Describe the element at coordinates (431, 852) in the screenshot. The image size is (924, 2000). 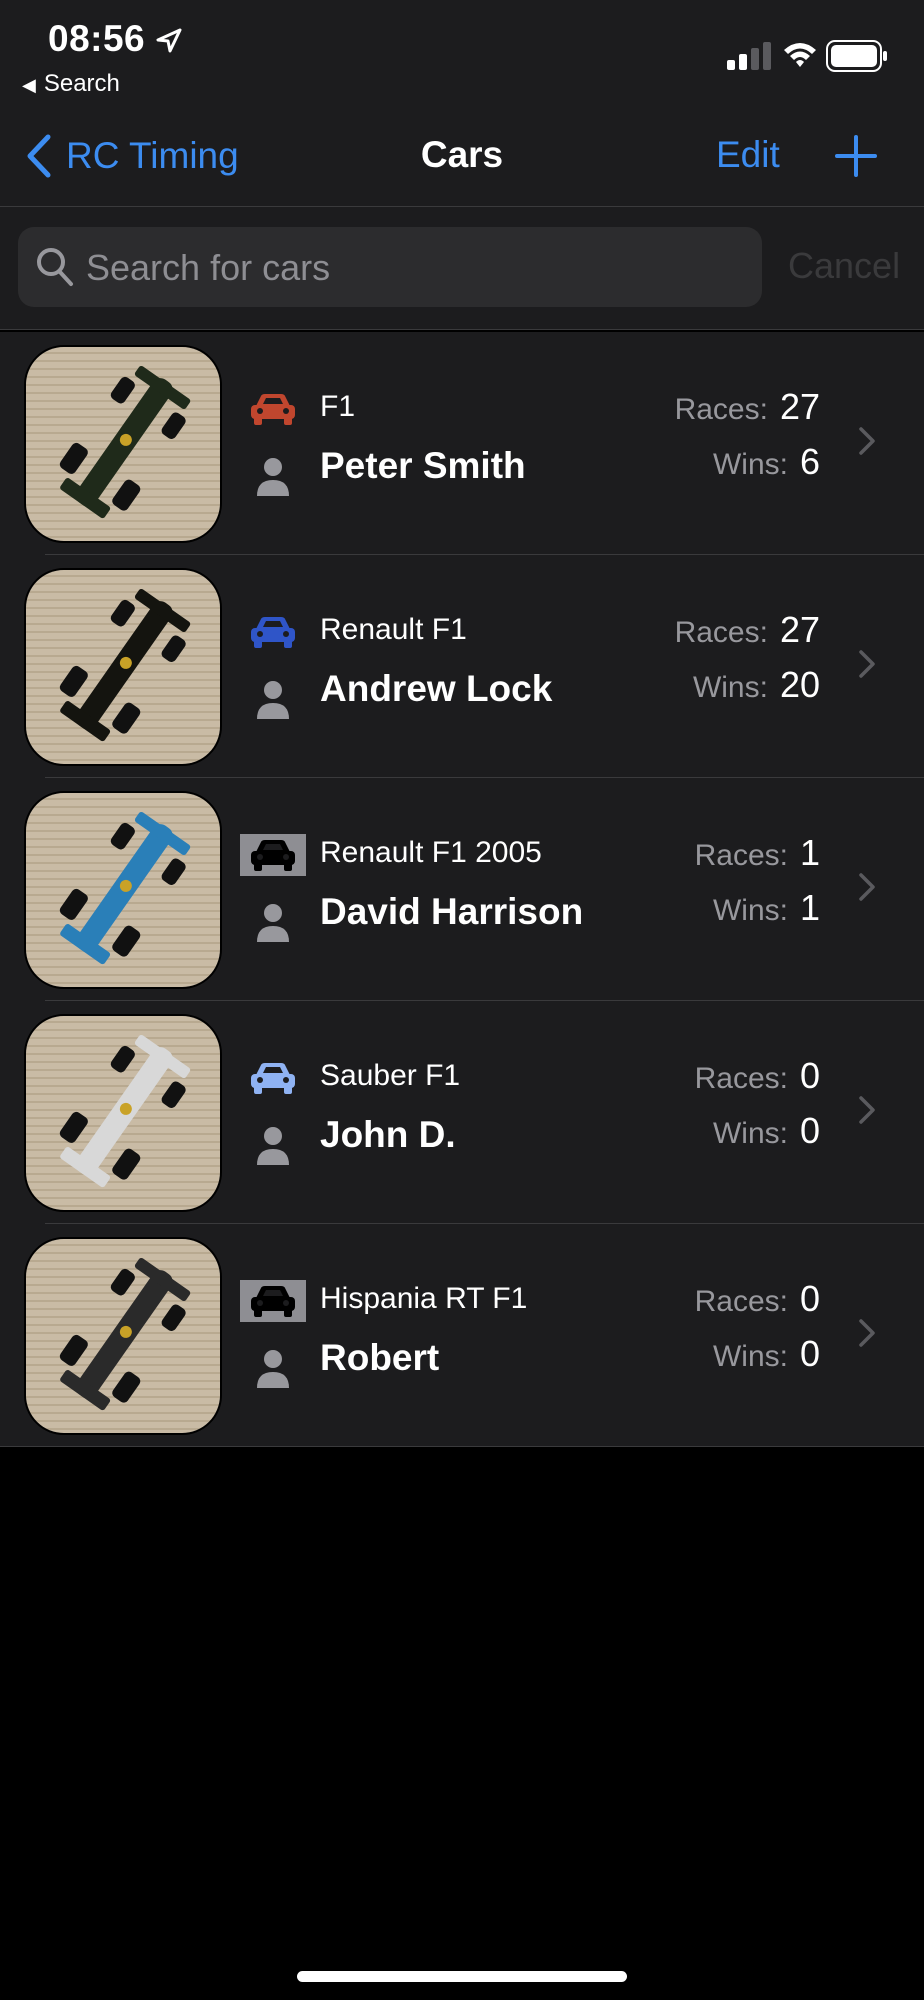
I see `car-name: Renault F1 2005` at that location.